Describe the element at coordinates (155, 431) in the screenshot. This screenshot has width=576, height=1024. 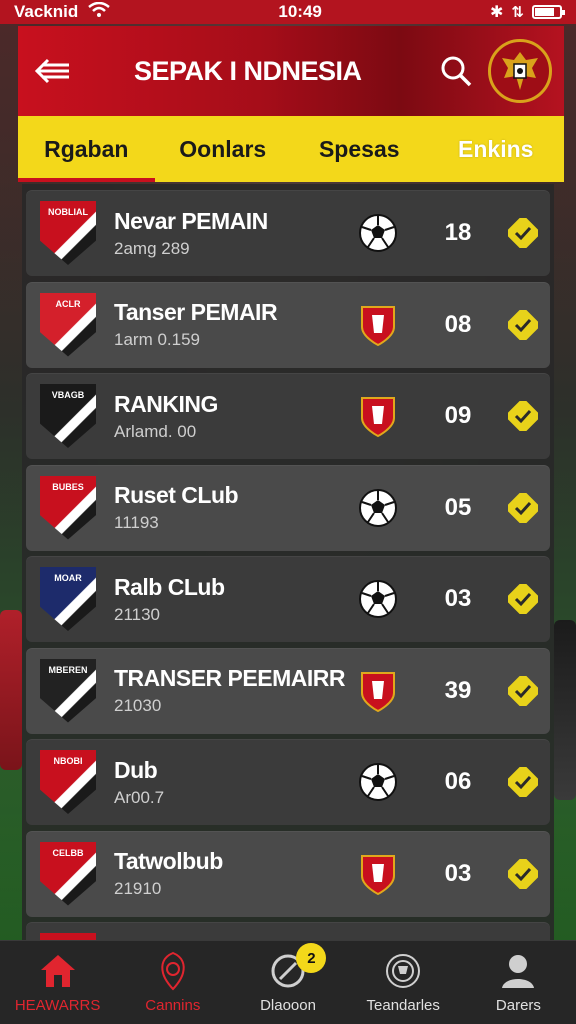
I see `row-subtitle: Arlamd. 00` at that location.